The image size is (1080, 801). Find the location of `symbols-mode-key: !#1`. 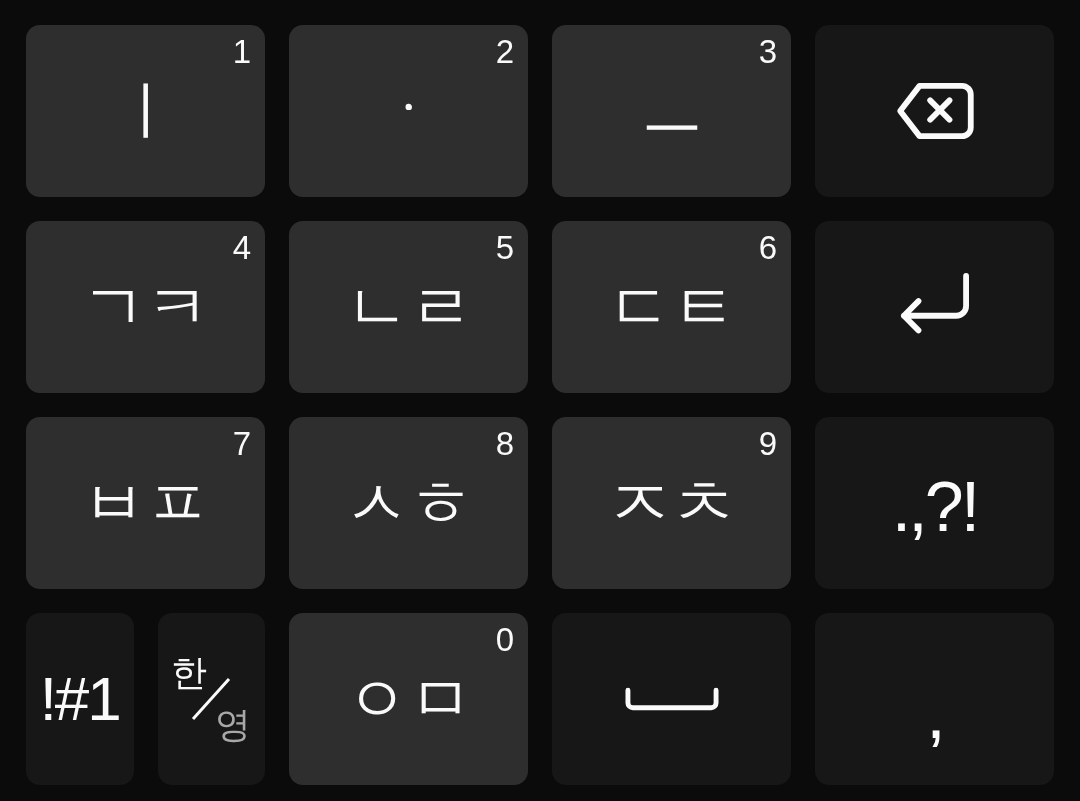

symbols-mode-key: !#1 is located at coordinates (80, 699).